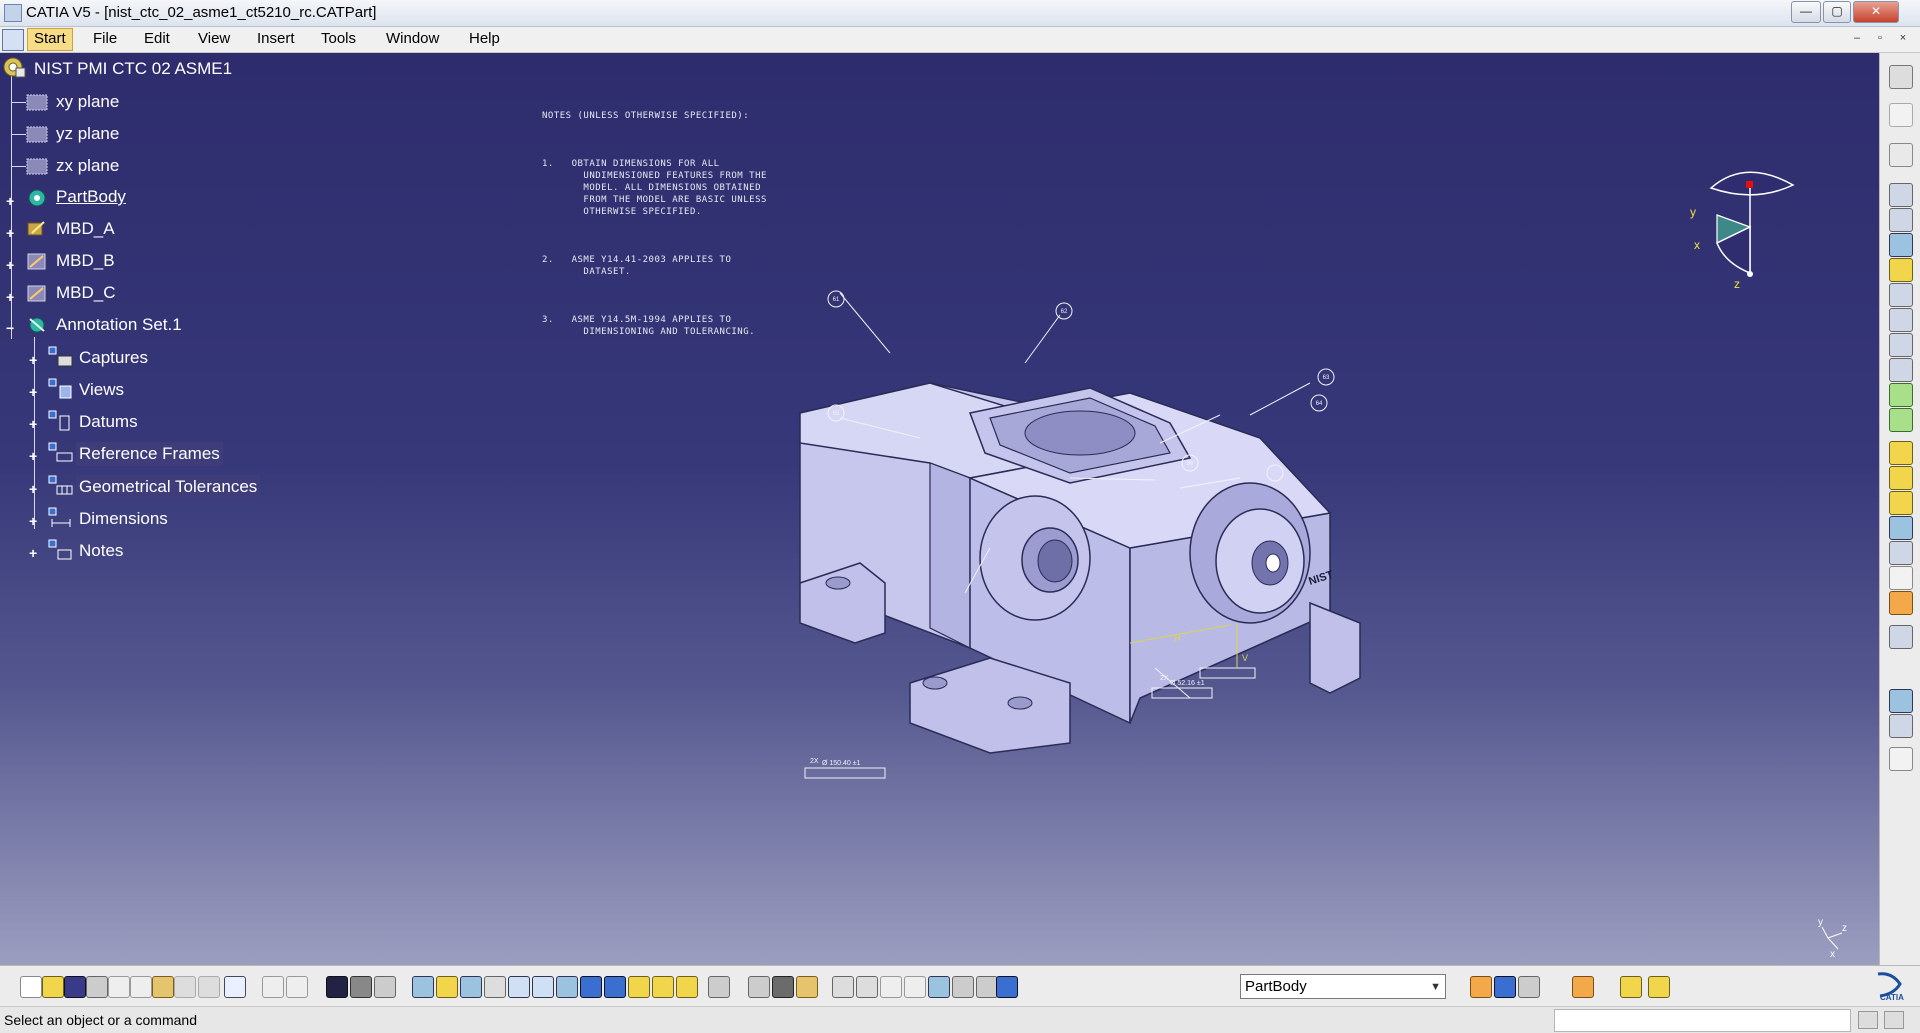 The height and width of the screenshot is (1033, 1920). What do you see at coordinates (157, 38) in the screenshot?
I see `menu-edit: Edit` at bounding box center [157, 38].